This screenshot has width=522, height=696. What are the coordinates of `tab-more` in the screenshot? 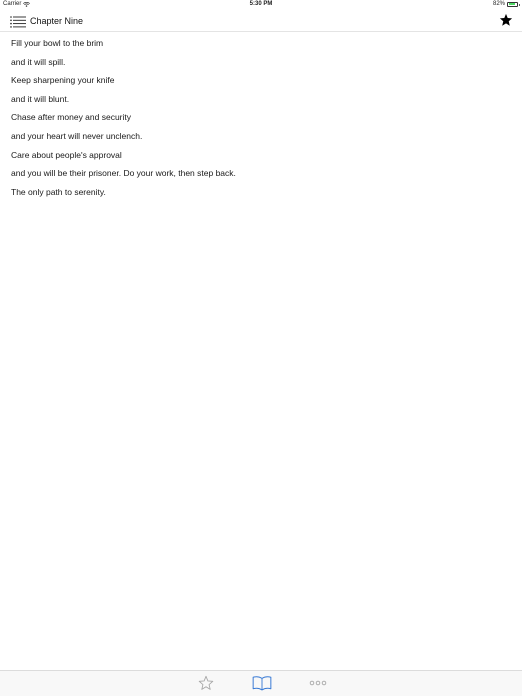 It's located at (318, 683).